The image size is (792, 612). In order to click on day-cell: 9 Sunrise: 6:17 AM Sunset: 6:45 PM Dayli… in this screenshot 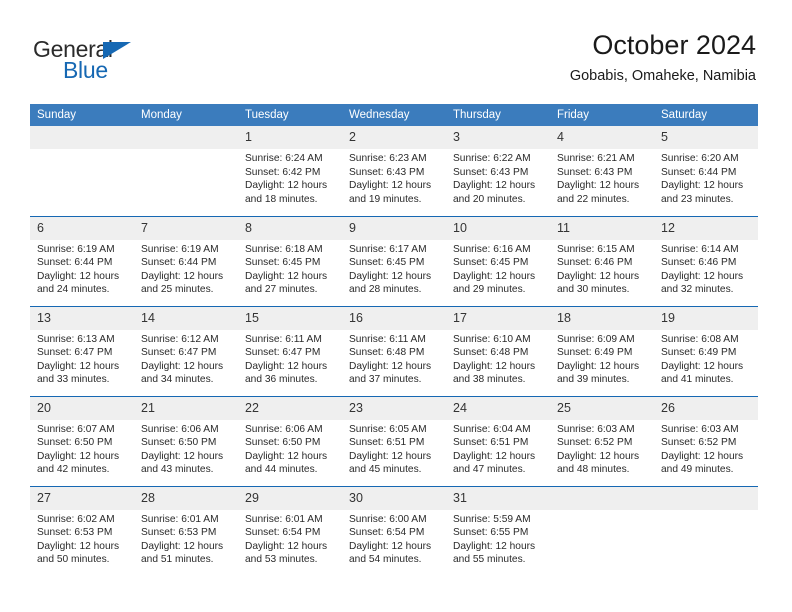, I will do `click(394, 260)`.